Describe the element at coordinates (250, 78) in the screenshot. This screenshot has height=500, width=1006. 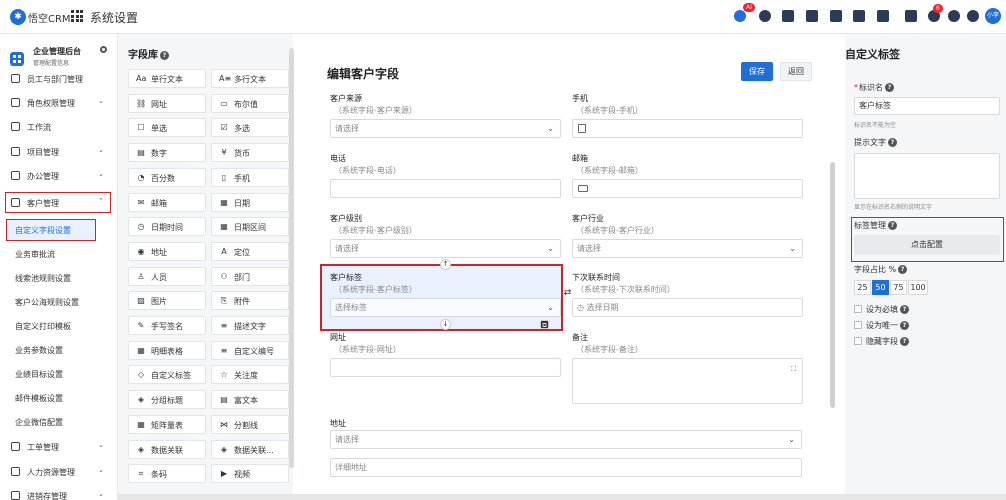
I see `field-type-item: A≡ 多行文本` at that location.